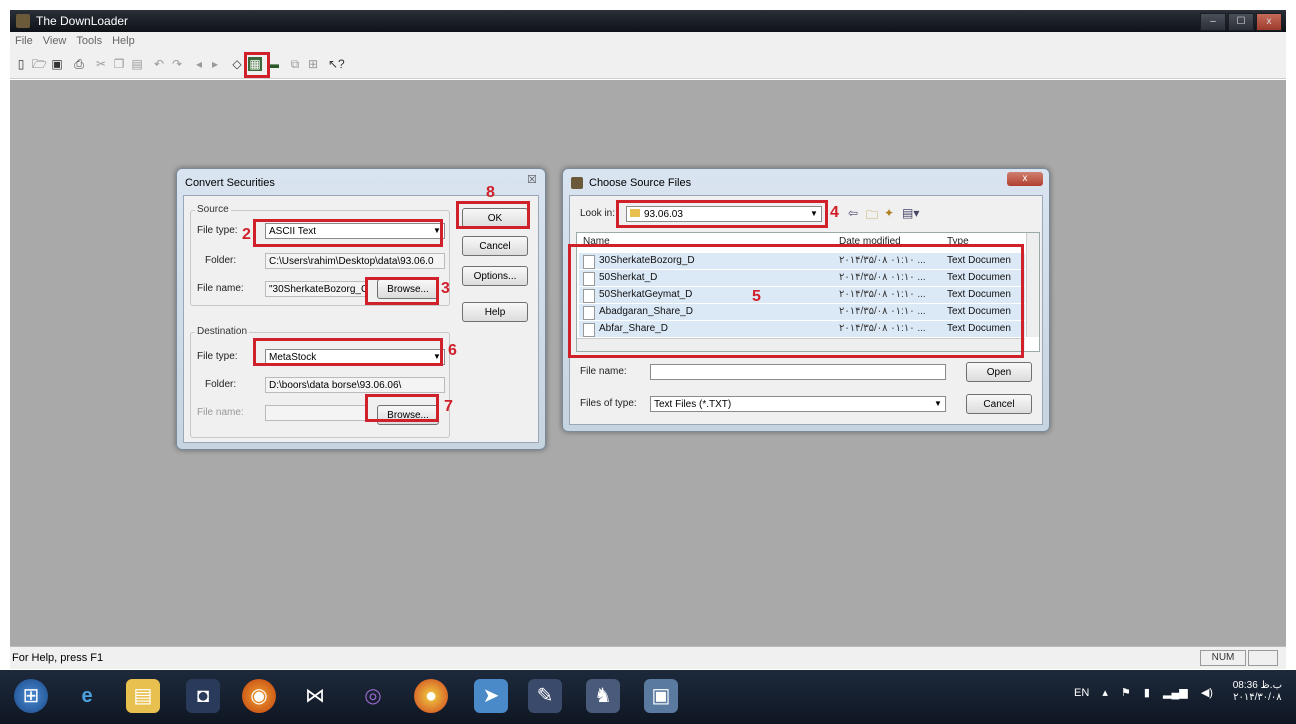 This screenshot has width=1296, height=724. Describe the element at coordinates (646, 311) in the screenshot. I see `file-name: Abadgaran_Share_D` at that location.